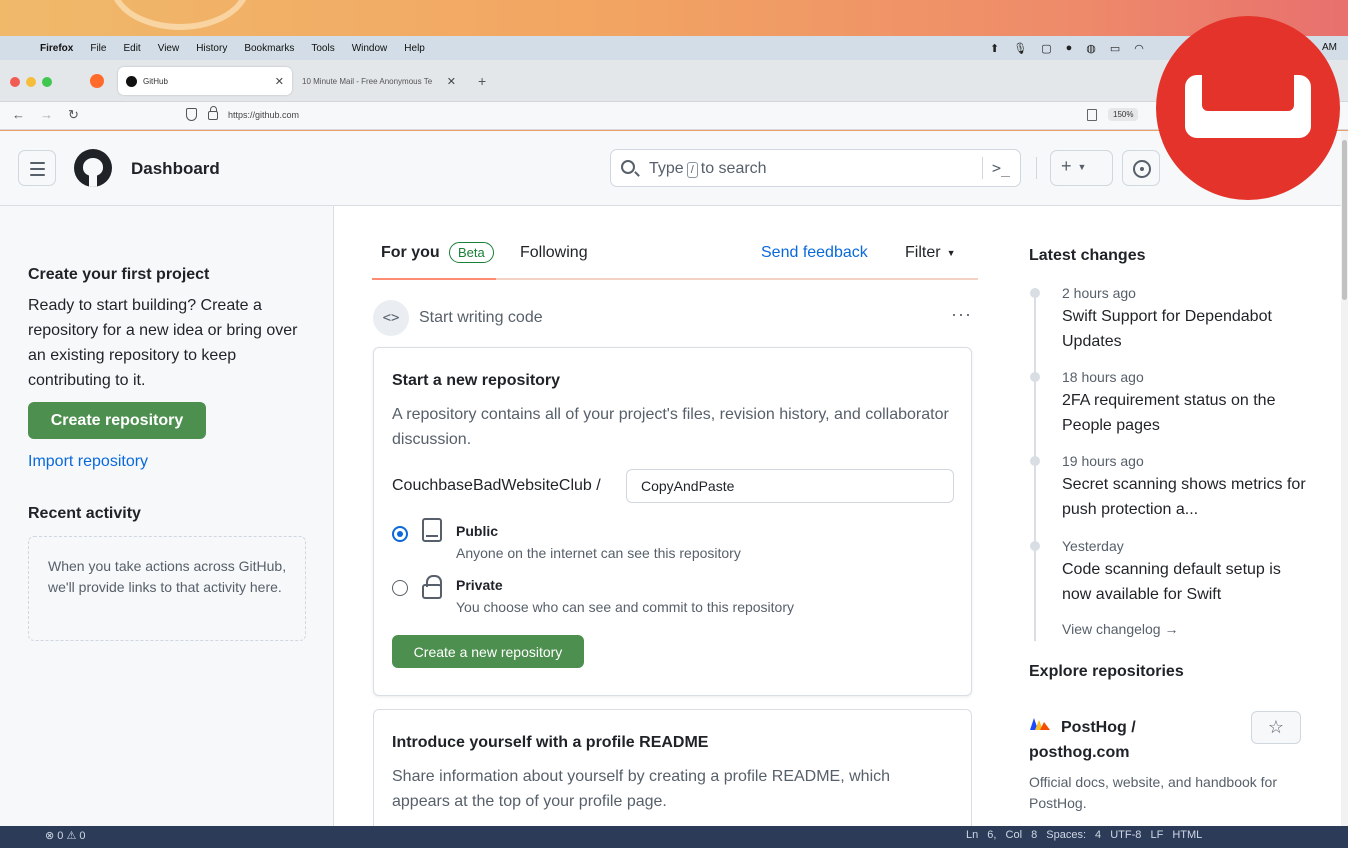  I want to click on menu-window: Window, so click(370, 48).